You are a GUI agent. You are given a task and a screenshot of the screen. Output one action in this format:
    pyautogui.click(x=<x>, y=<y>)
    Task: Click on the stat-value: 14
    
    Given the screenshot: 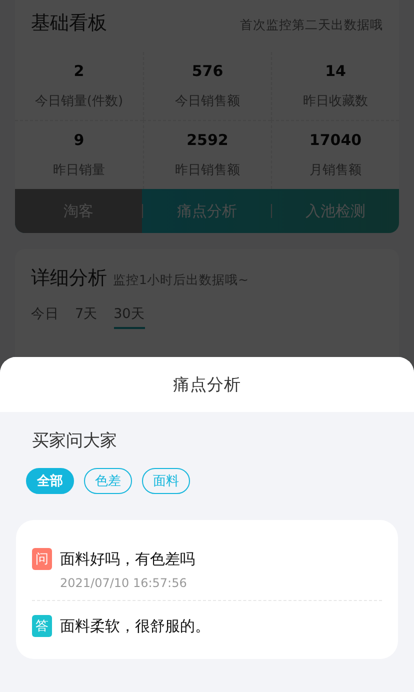 What is the action you would take?
    pyautogui.click(x=335, y=70)
    